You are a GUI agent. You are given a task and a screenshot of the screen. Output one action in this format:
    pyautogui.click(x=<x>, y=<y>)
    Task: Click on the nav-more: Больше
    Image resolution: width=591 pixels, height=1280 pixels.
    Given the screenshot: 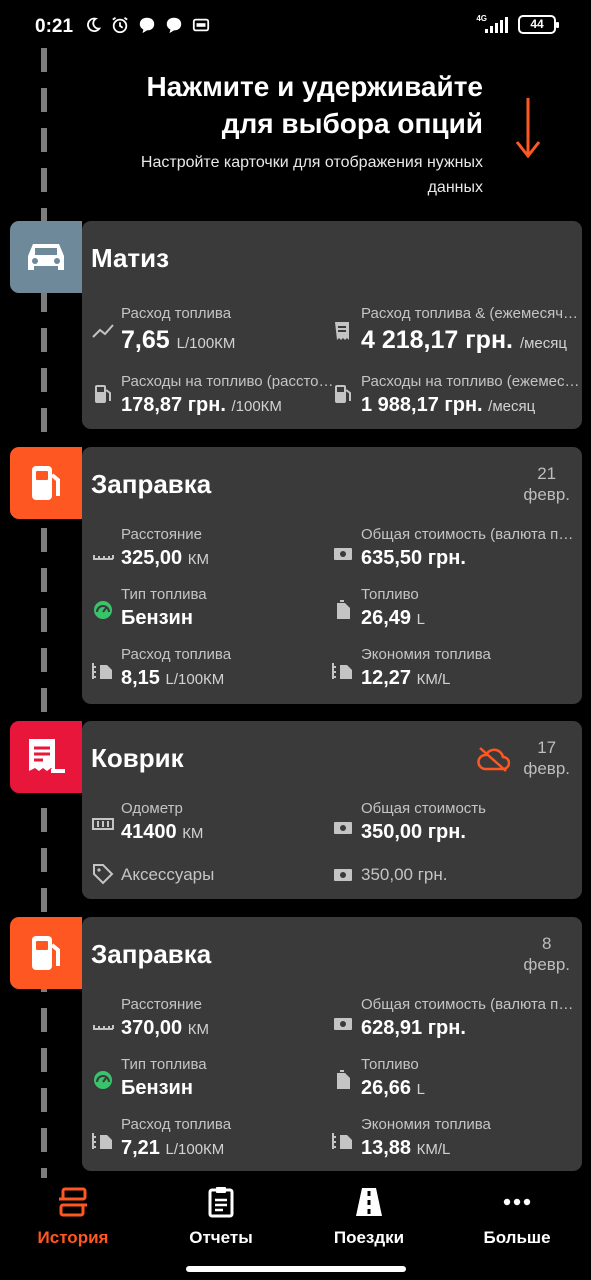 What is the action you would take?
    pyautogui.click(x=517, y=1217)
    